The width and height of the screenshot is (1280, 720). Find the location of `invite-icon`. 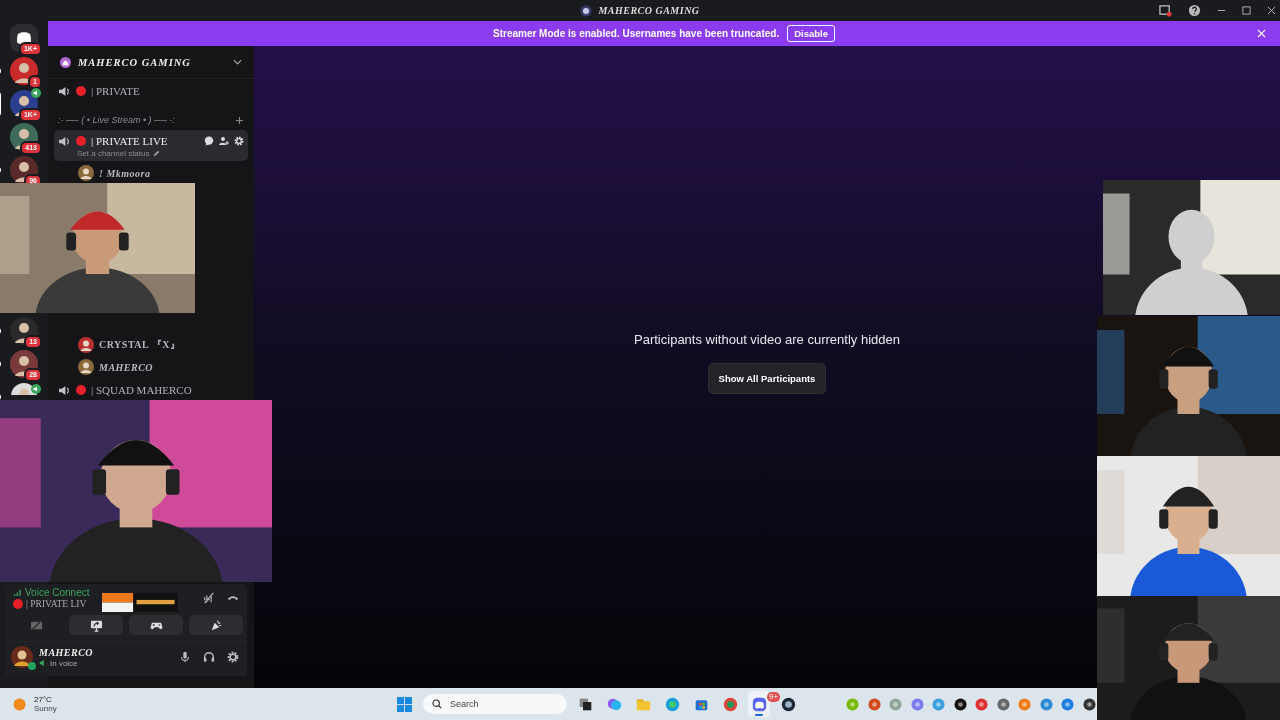

invite-icon is located at coordinates (224, 141).